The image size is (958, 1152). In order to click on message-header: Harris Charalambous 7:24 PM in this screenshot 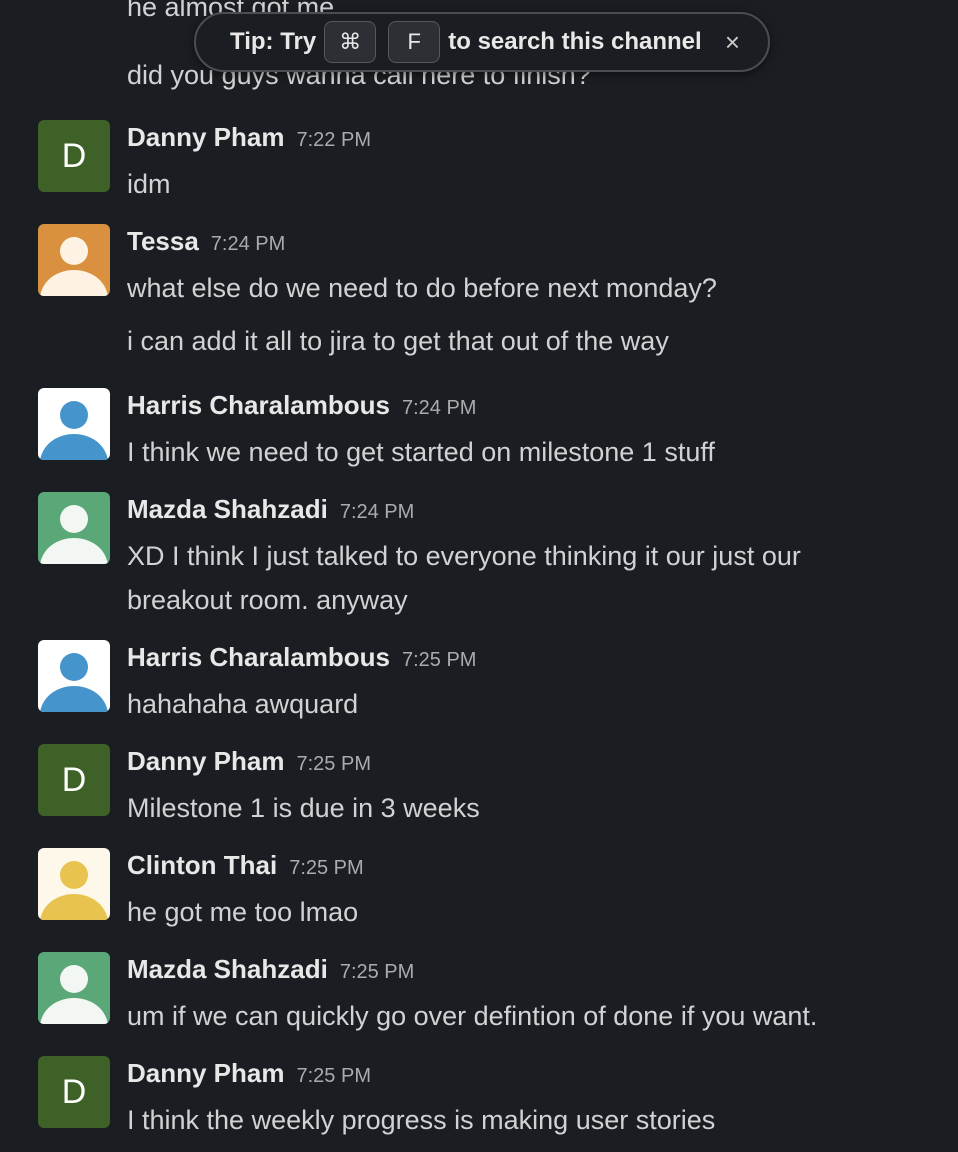, I will do `click(301, 405)`.